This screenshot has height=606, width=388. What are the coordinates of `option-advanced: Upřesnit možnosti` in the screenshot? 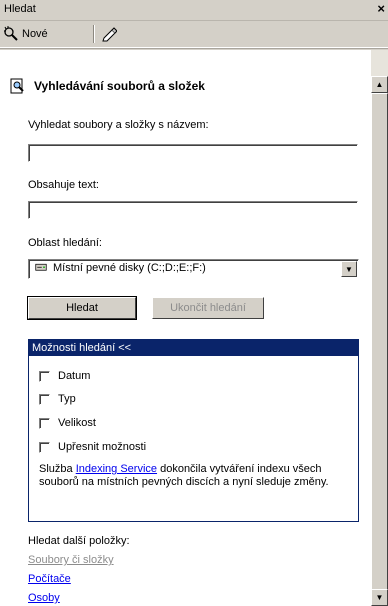 It's located at (92, 447).